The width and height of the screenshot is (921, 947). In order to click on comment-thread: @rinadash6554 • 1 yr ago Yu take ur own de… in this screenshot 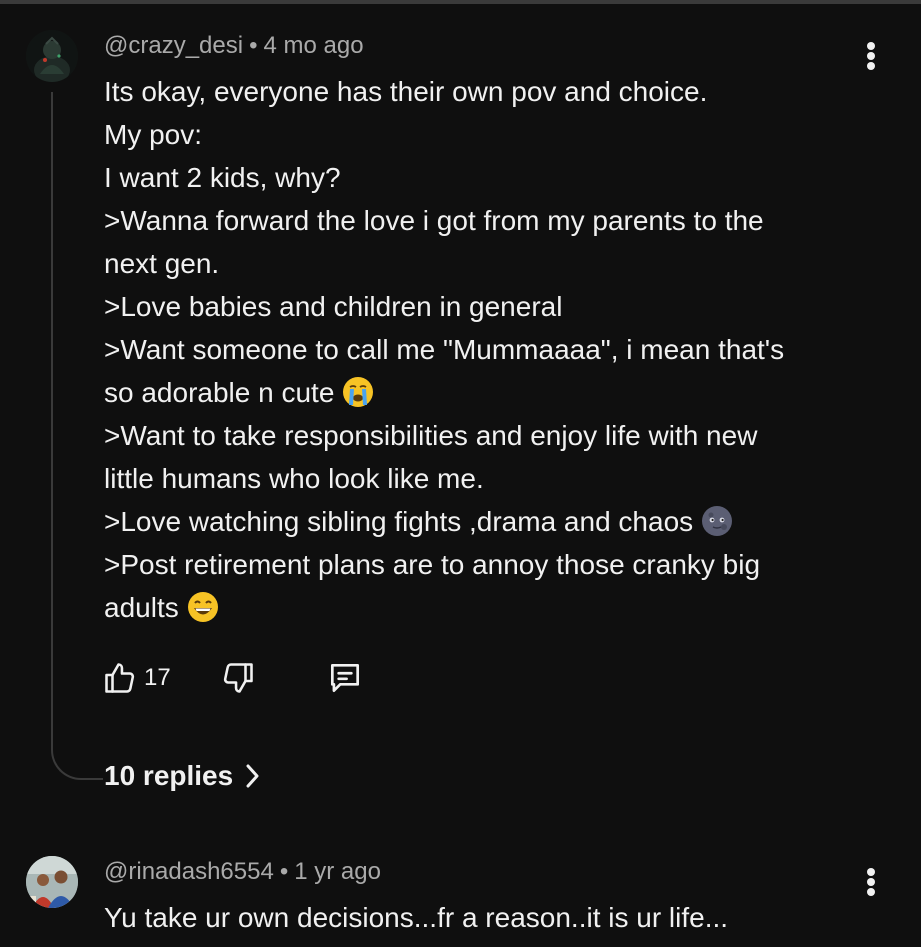, I will do `click(460, 893)`.